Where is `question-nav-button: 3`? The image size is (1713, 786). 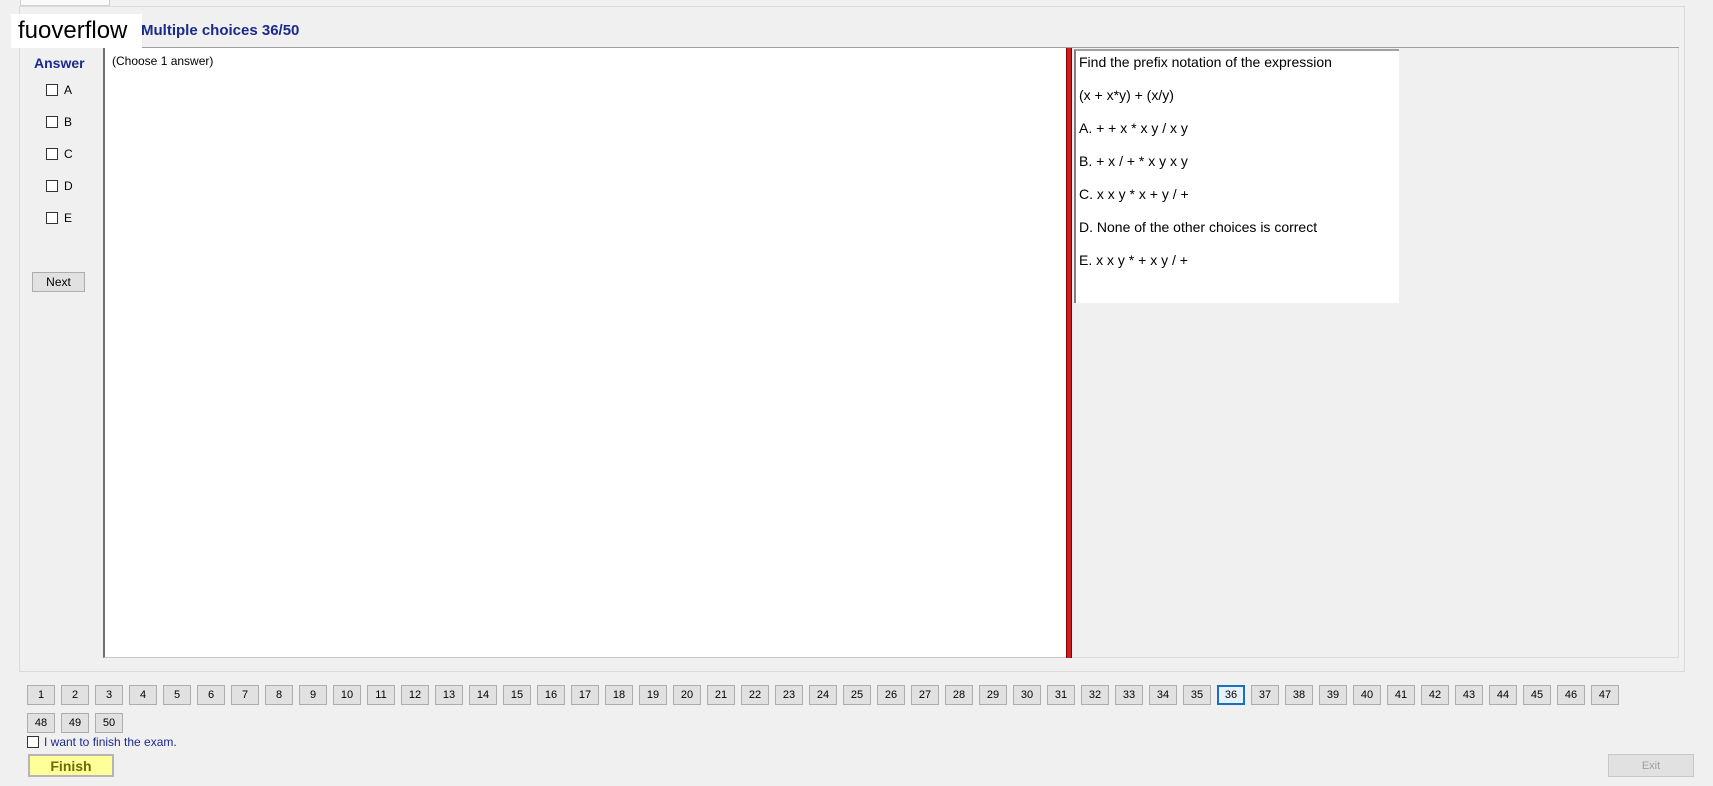
question-nav-button: 3 is located at coordinates (109, 695).